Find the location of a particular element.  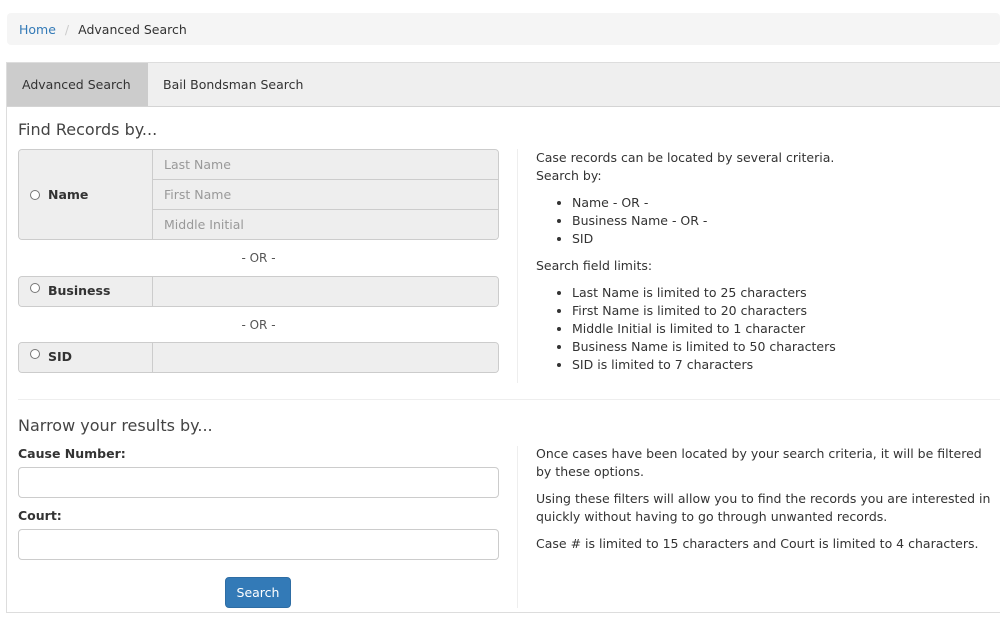

sid-input-group: SID is located at coordinates (258, 357).